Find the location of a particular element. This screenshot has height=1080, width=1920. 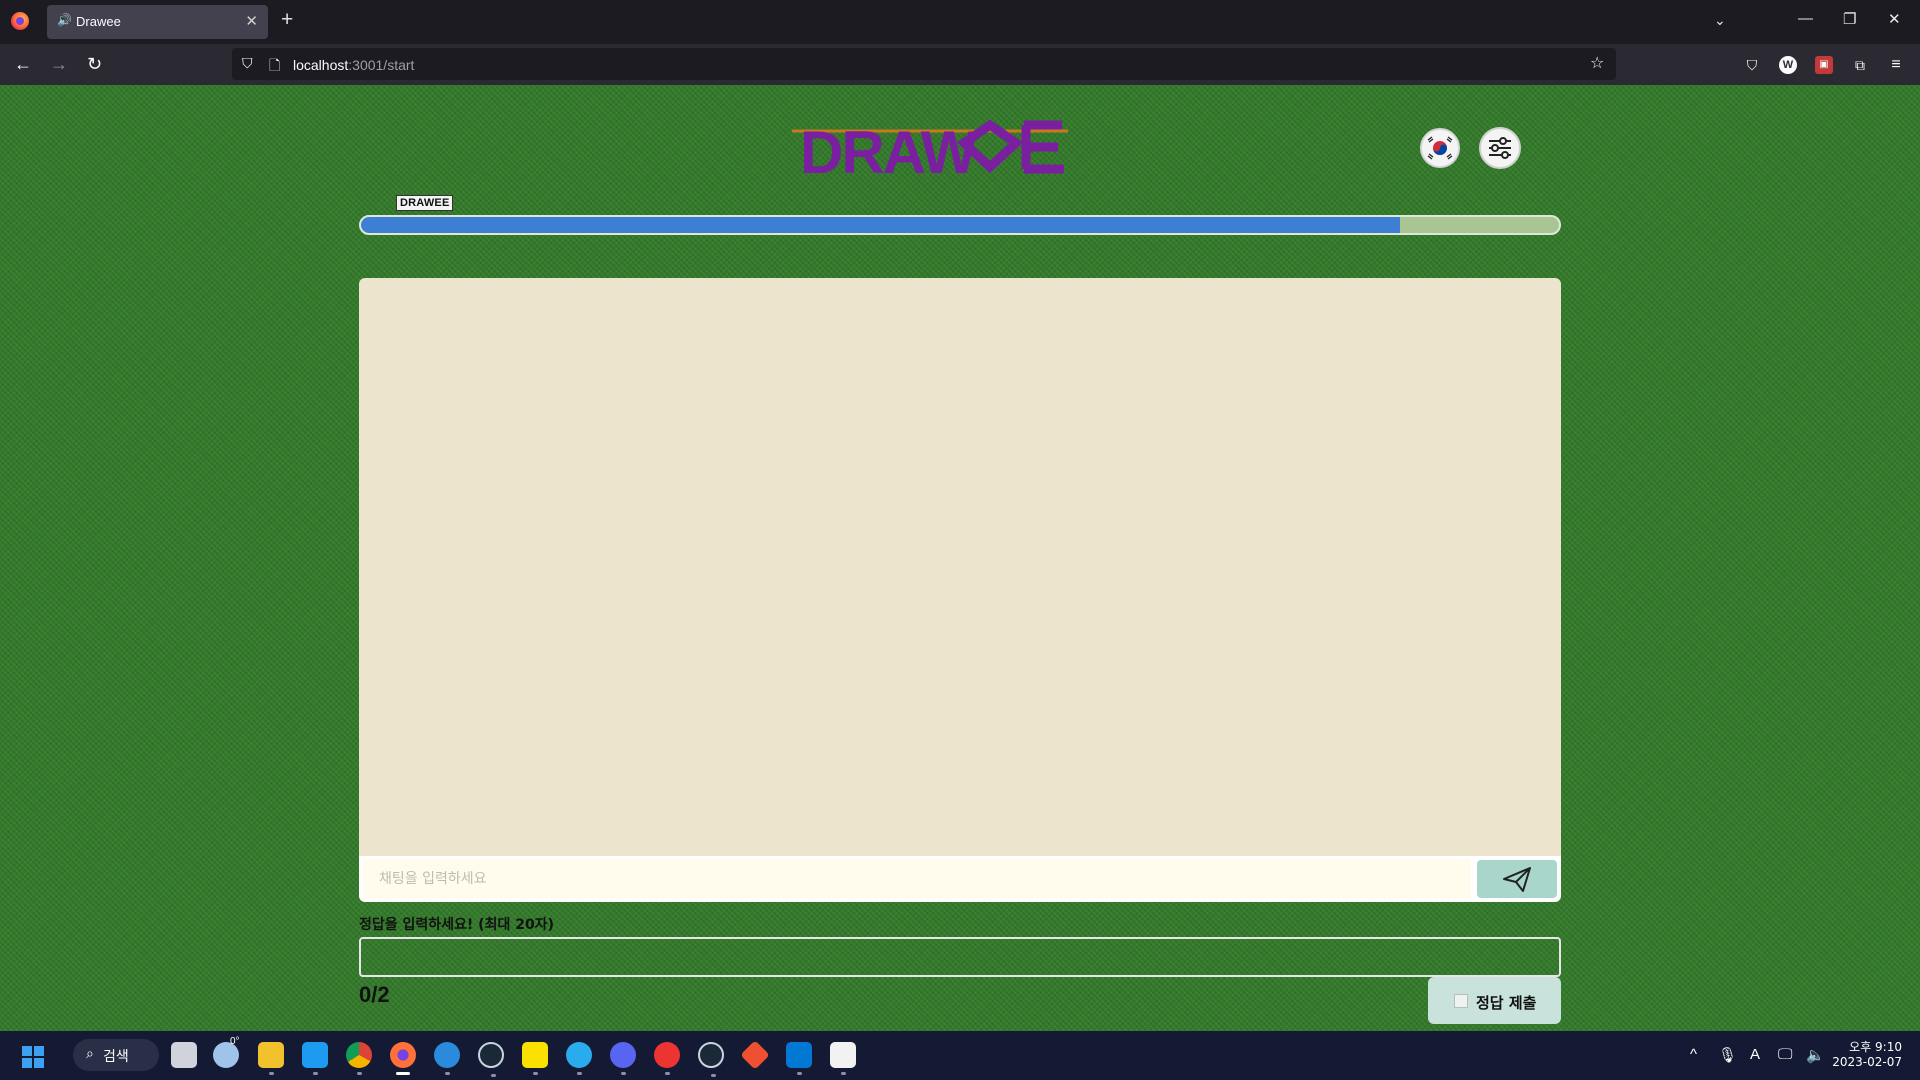

url-host: localhost is located at coordinates (321, 65).